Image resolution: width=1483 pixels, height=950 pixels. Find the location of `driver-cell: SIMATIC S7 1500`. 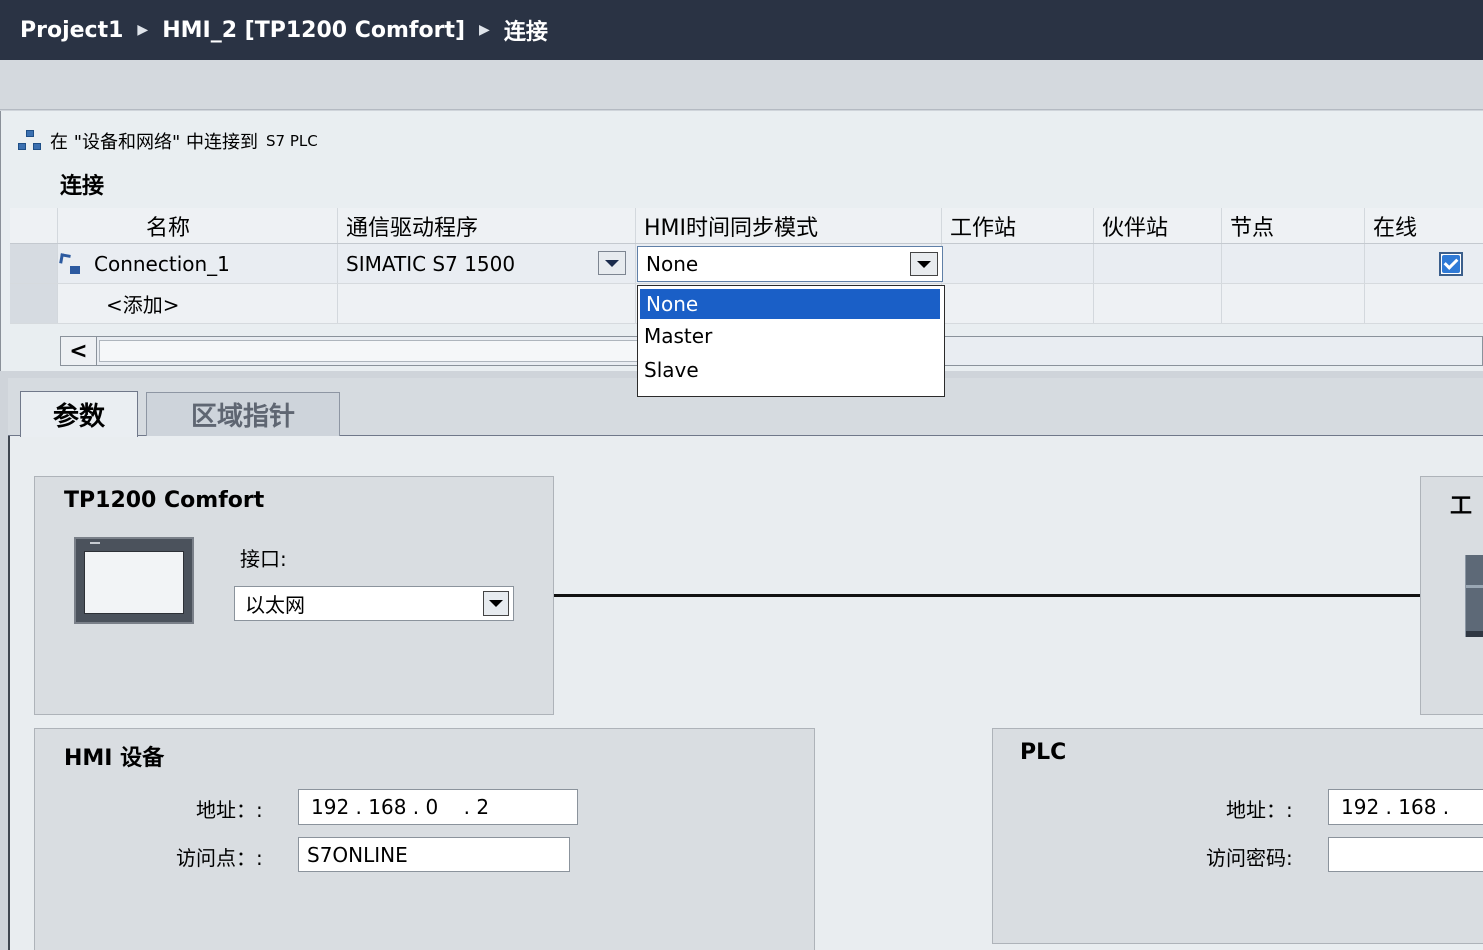

driver-cell: SIMATIC S7 1500 is located at coordinates (487, 263).